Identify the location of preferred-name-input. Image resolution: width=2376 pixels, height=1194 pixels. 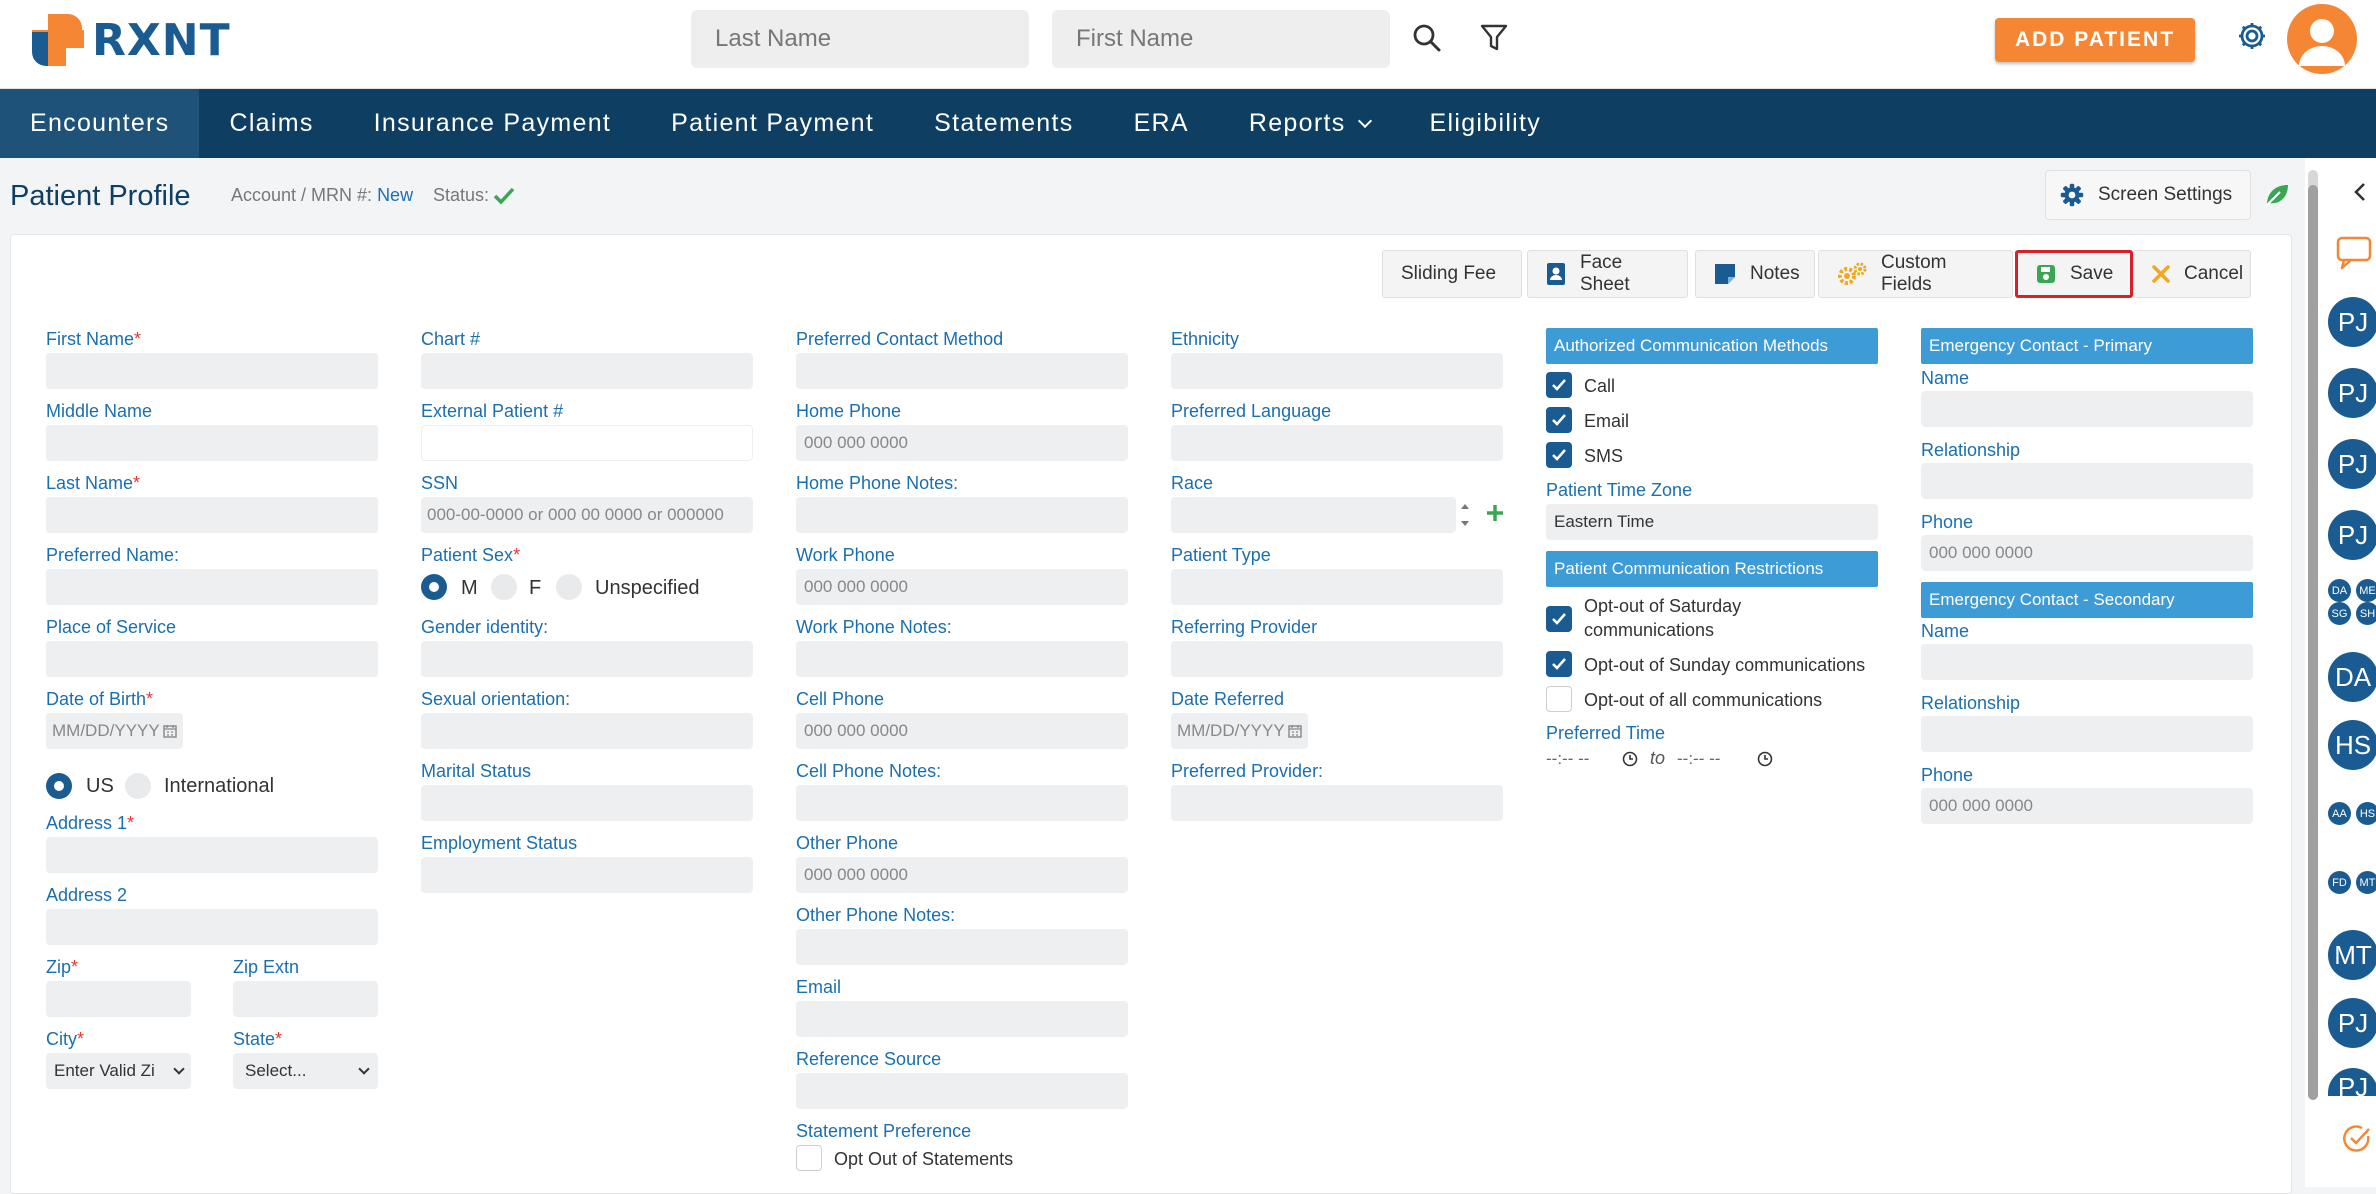
(212, 587).